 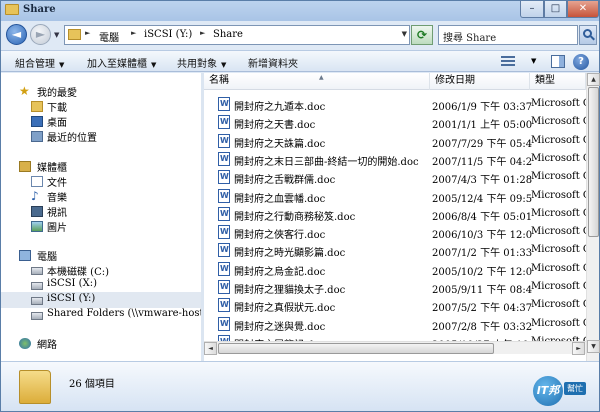 I want to click on search-placeholder: 搜尋 Share, so click(x=470, y=38).